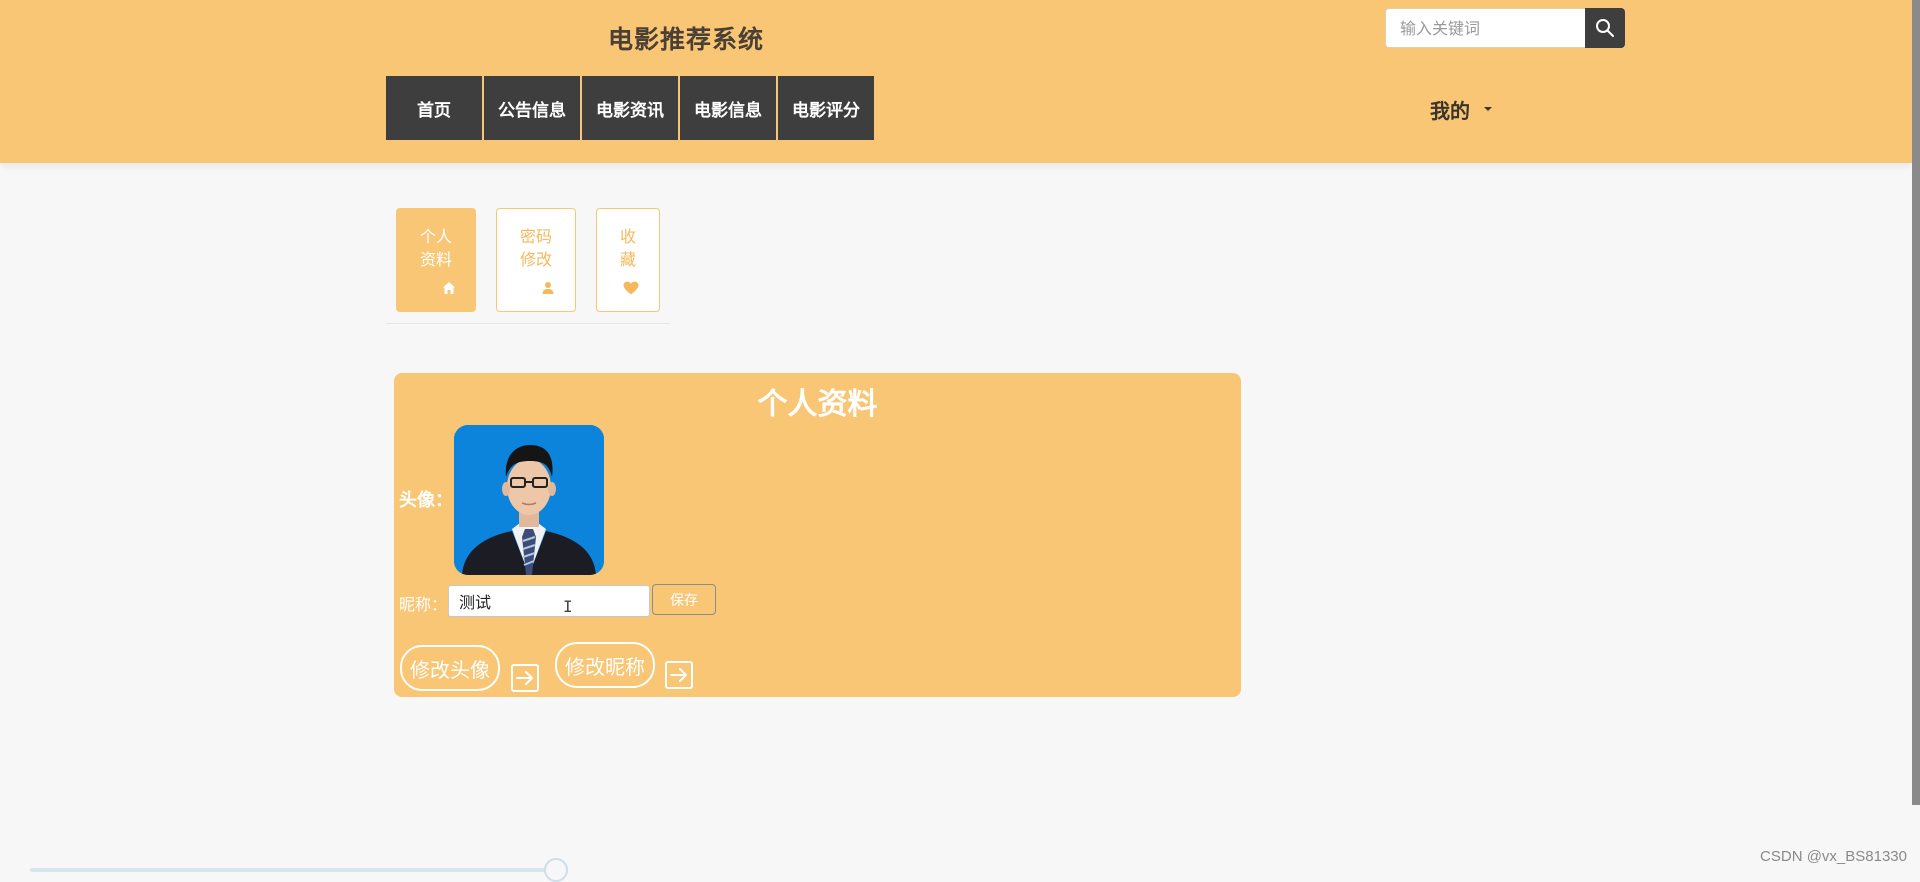 This screenshot has width=1920, height=882. I want to click on tab-change-password: 密码 修改, so click(536, 260).